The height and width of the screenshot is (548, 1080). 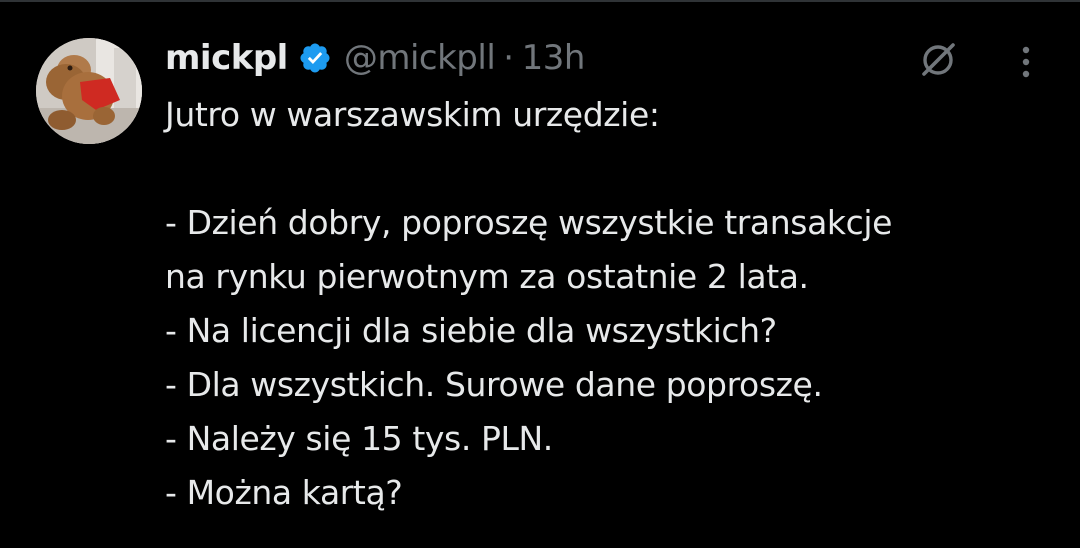 What do you see at coordinates (315, 58) in the screenshot?
I see `verified-badge-icon` at bounding box center [315, 58].